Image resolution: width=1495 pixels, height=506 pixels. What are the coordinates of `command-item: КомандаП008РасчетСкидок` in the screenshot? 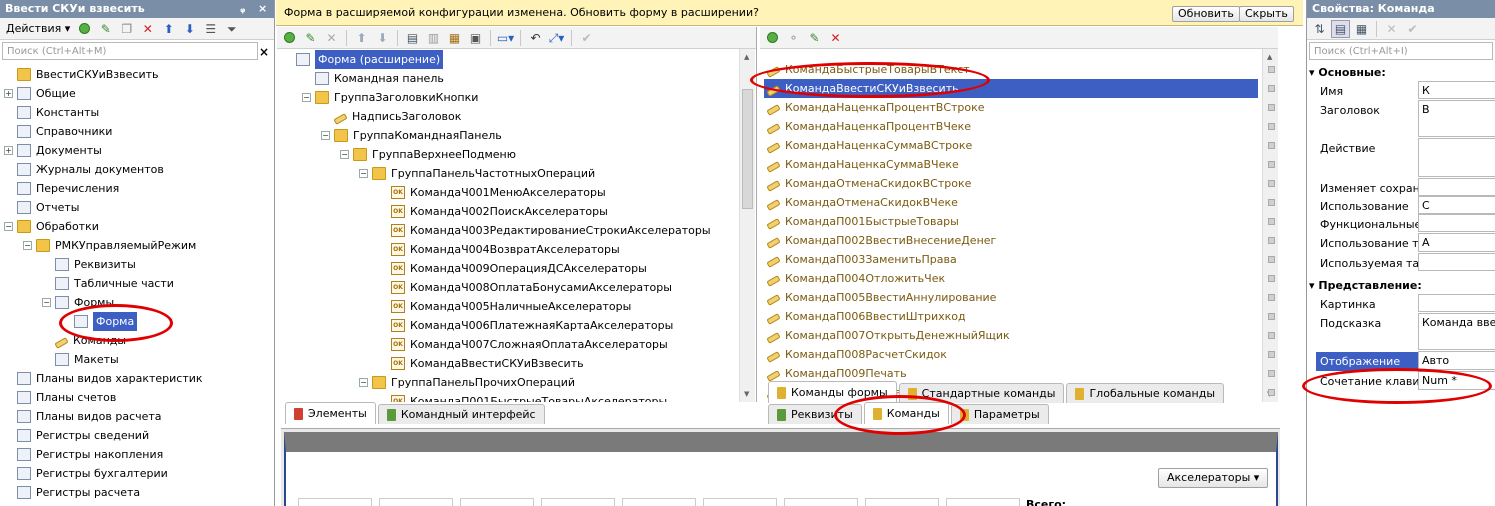 It's located at (1011, 354).